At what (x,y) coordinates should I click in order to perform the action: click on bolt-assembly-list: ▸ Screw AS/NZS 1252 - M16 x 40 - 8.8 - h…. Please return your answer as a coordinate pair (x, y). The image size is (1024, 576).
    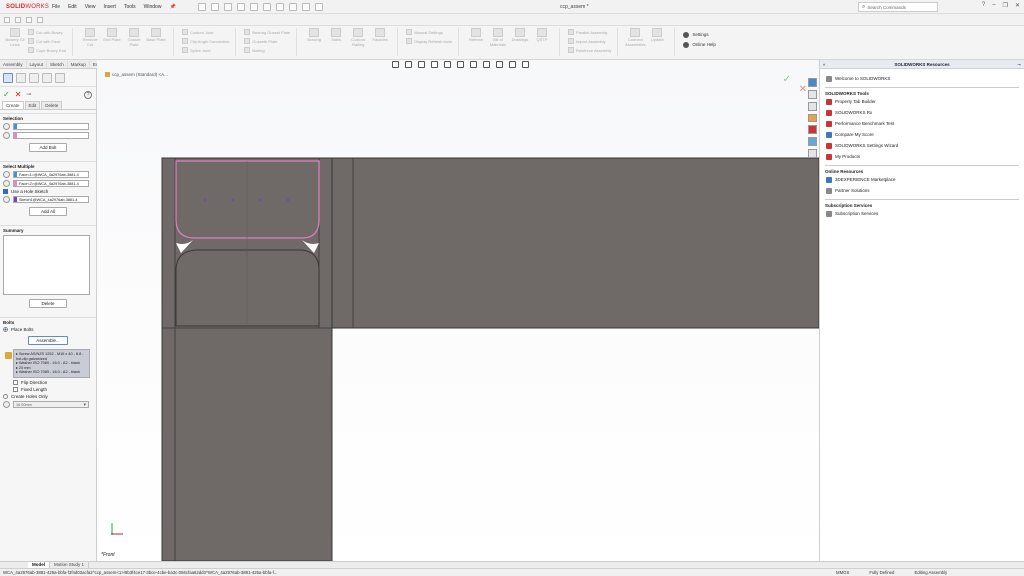
    Looking at the image, I should click on (47, 363).